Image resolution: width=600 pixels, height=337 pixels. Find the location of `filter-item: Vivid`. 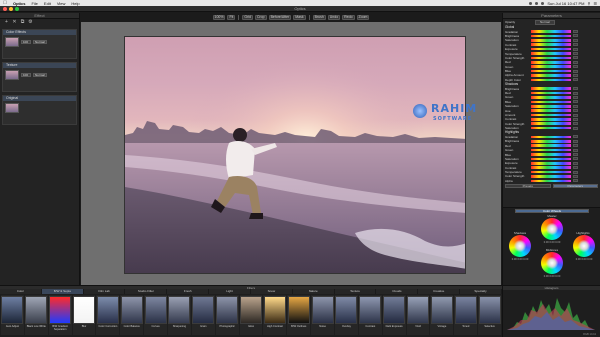

filter-item: Vivid is located at coordinates (418, 315).